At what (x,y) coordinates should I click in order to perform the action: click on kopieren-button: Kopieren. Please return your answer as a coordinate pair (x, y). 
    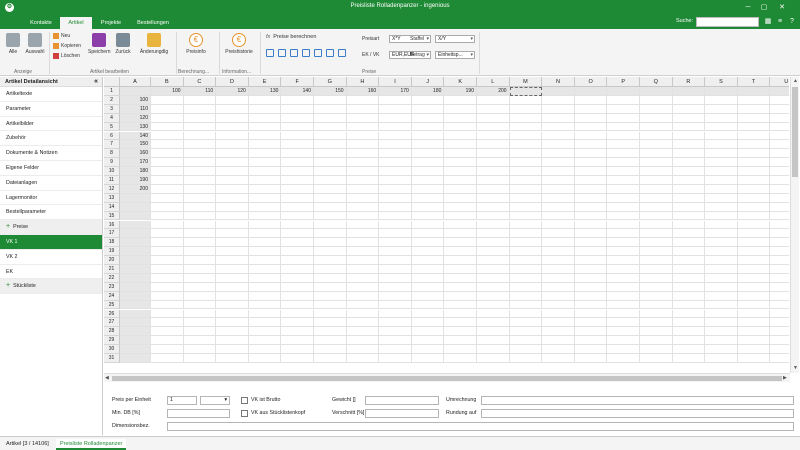
    Looking at the image, I should click on (67, 46).